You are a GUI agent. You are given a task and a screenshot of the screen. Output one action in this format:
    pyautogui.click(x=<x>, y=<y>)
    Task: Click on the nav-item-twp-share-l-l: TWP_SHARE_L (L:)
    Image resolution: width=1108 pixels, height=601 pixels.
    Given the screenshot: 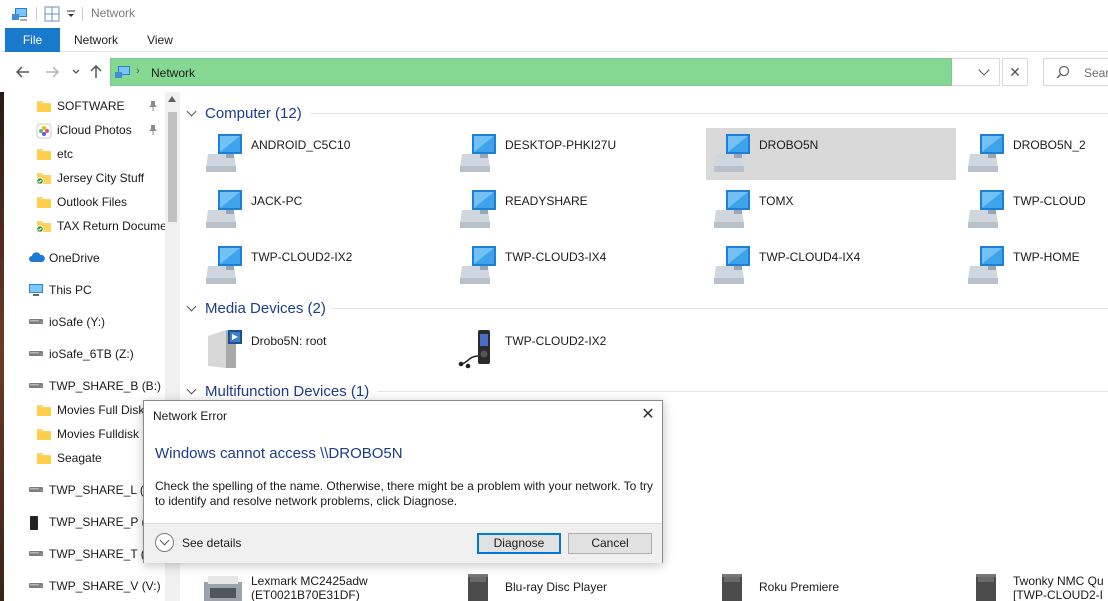 What is the action you would take?
    pyautogui.click(x=82, y=490)
    